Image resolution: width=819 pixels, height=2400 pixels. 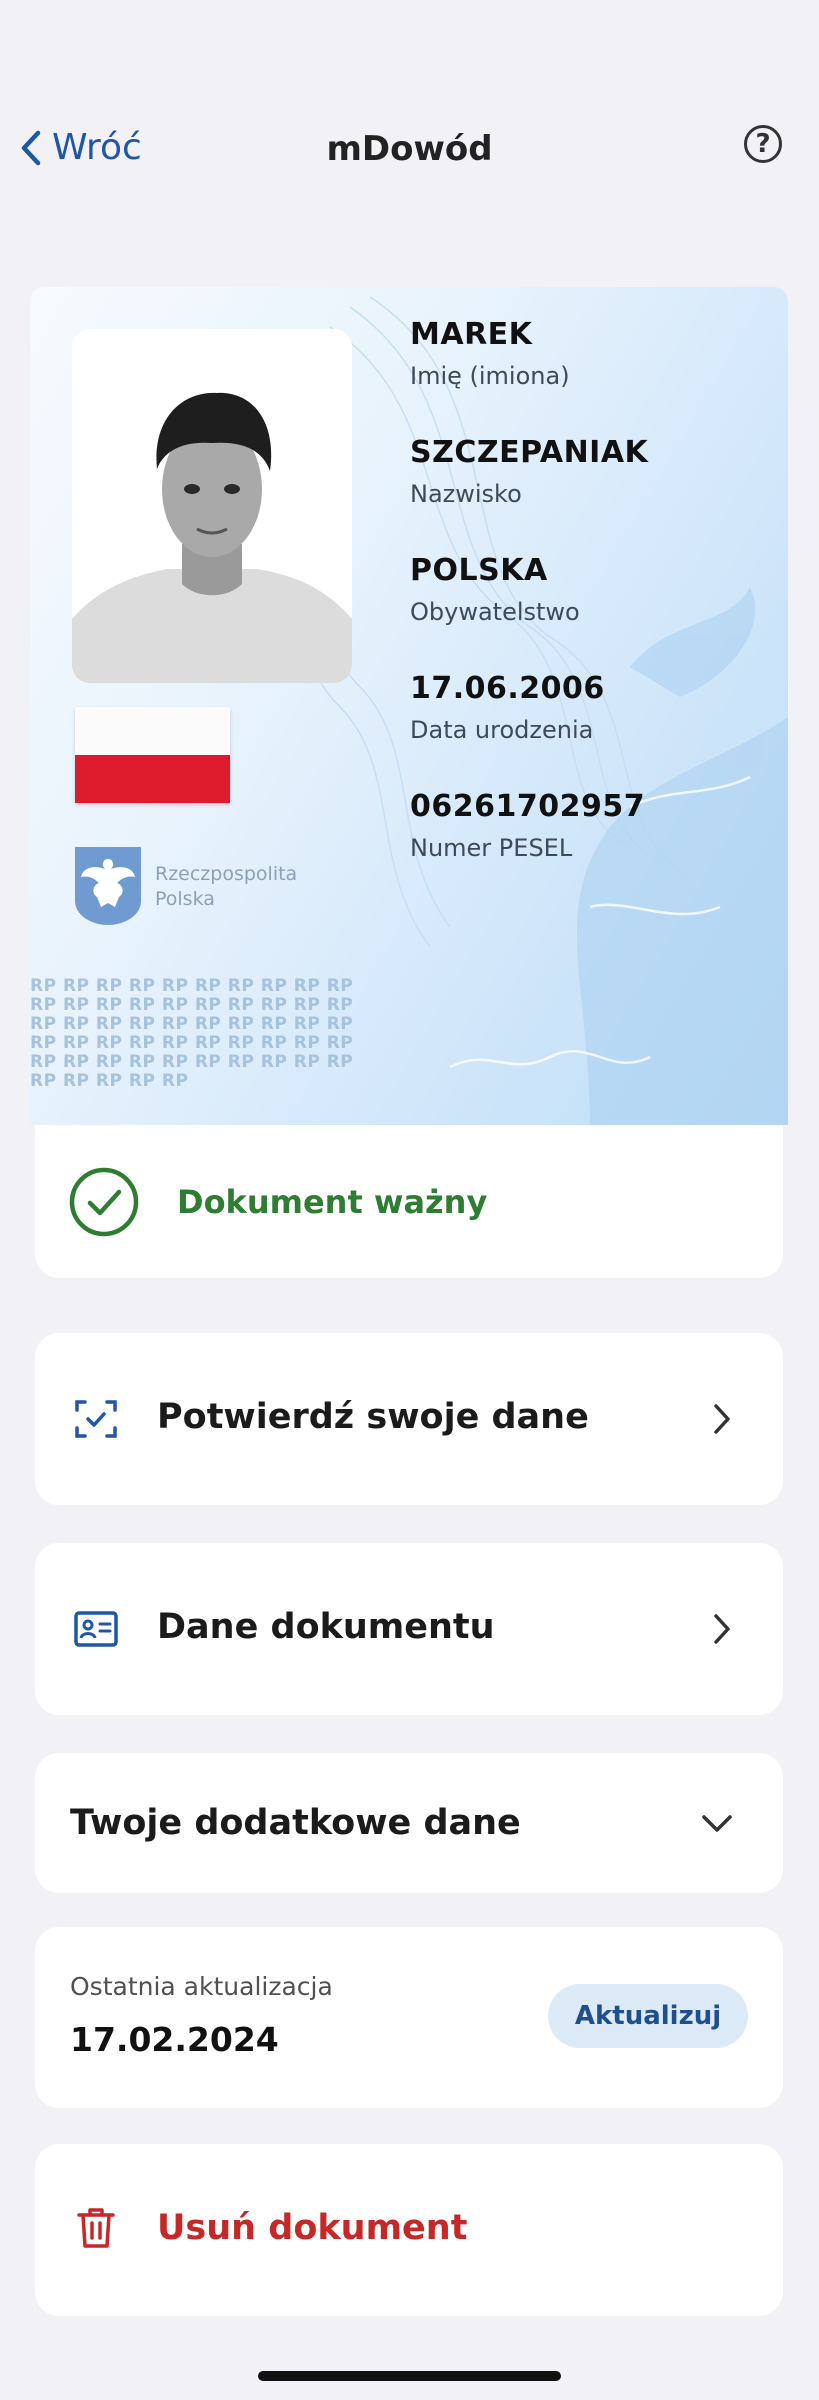 I want to click on document-status: Dokument ważny, so click(x=409, y=1201).